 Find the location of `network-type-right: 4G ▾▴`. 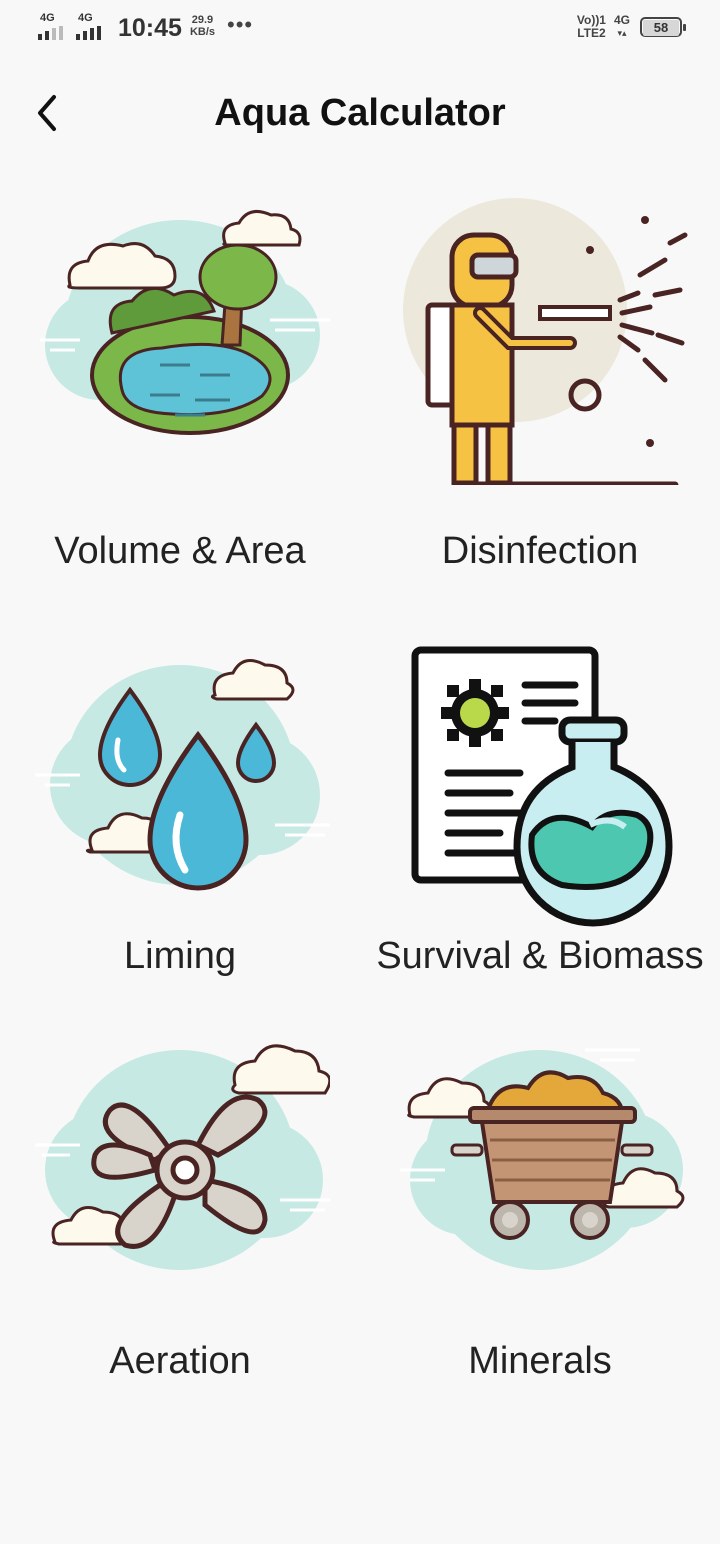

network-type-right: 4G ▾▴ is located at coordinates (622, 27).